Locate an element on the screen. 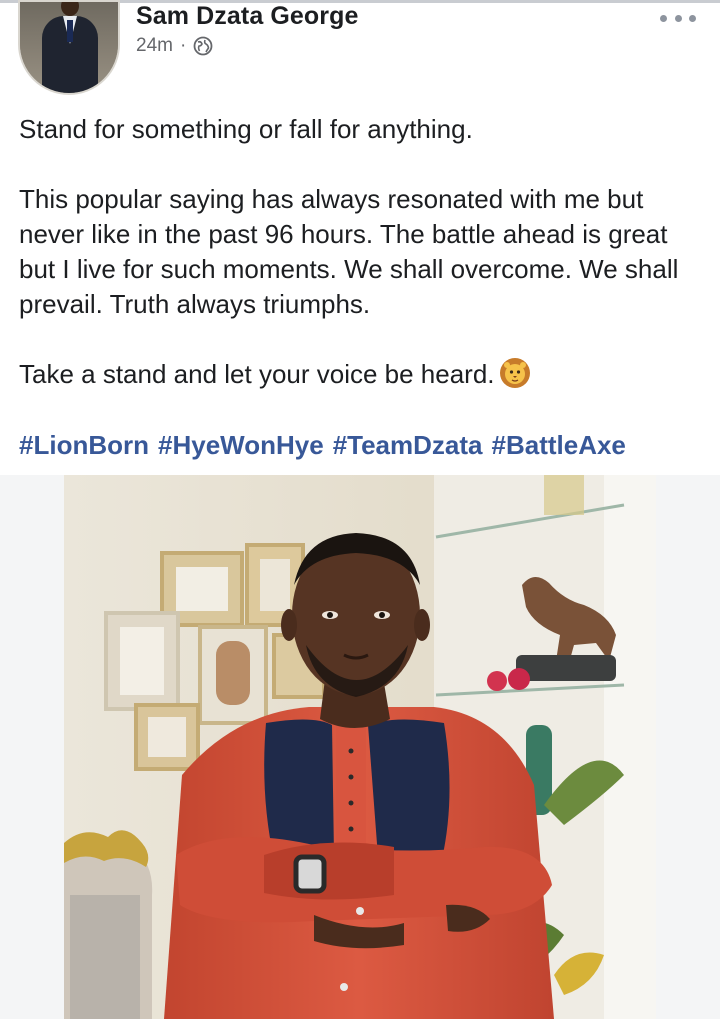 The image size is (720, 1019). hashtag-link: #TeamDzata is located at coordinates (408, 445).